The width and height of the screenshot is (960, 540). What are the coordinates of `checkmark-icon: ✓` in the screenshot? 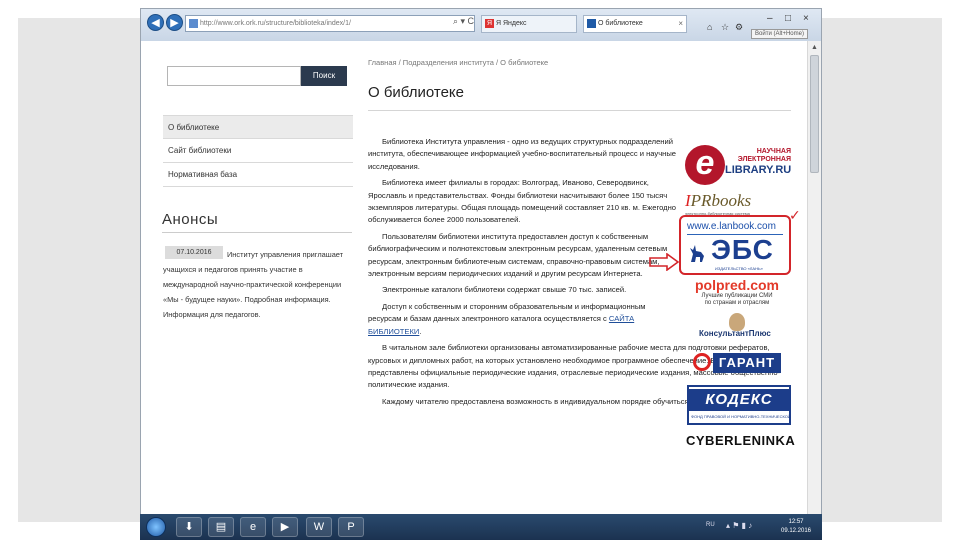 It's located at (795, 215).